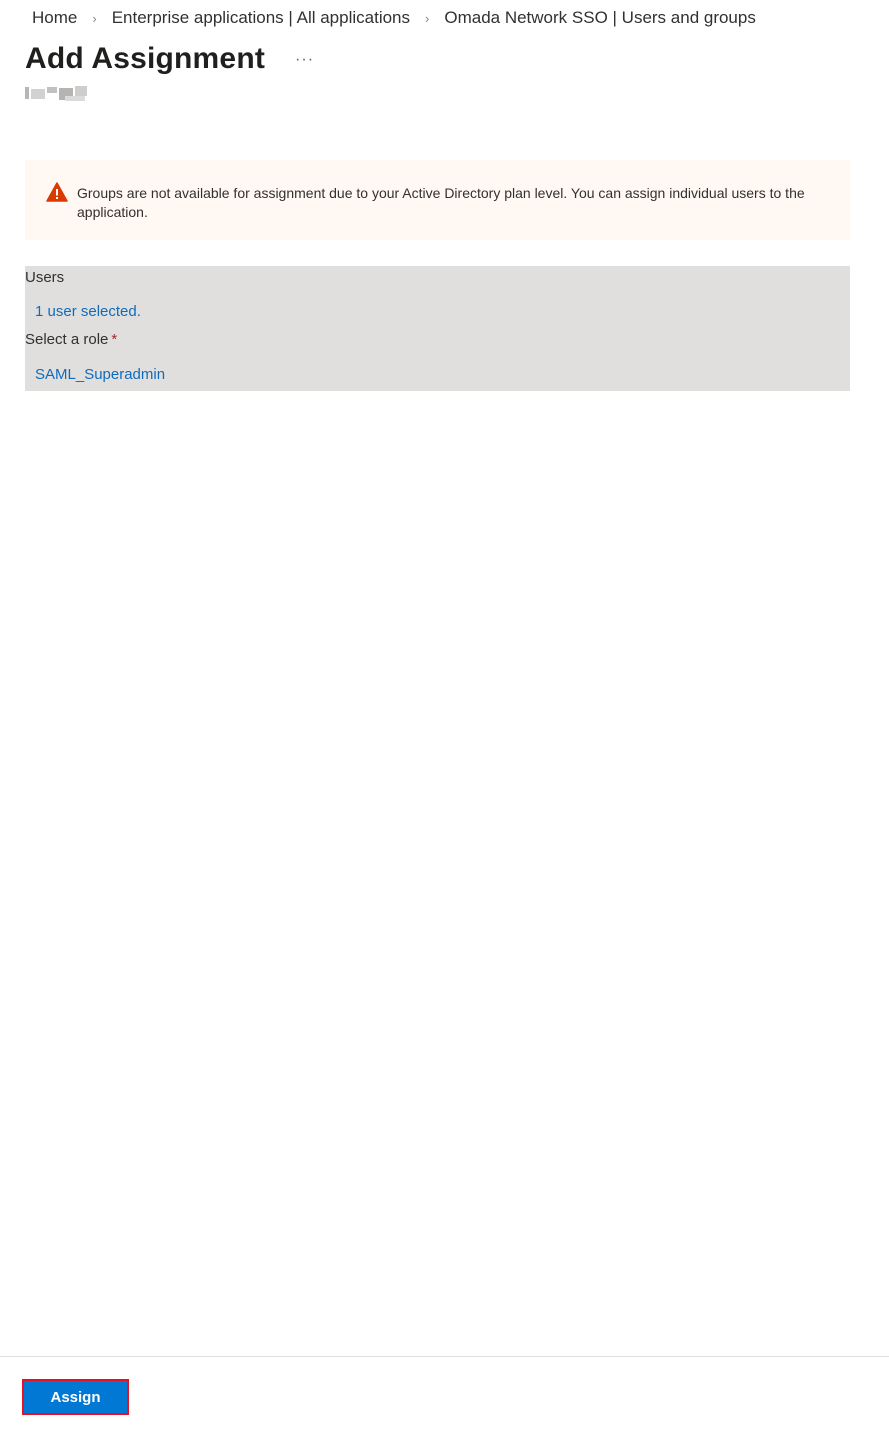 The image size is (889, 1437). Describe the element at coordinates (114, 339) in the screenshot. I see `required-indicator: *` at that location.